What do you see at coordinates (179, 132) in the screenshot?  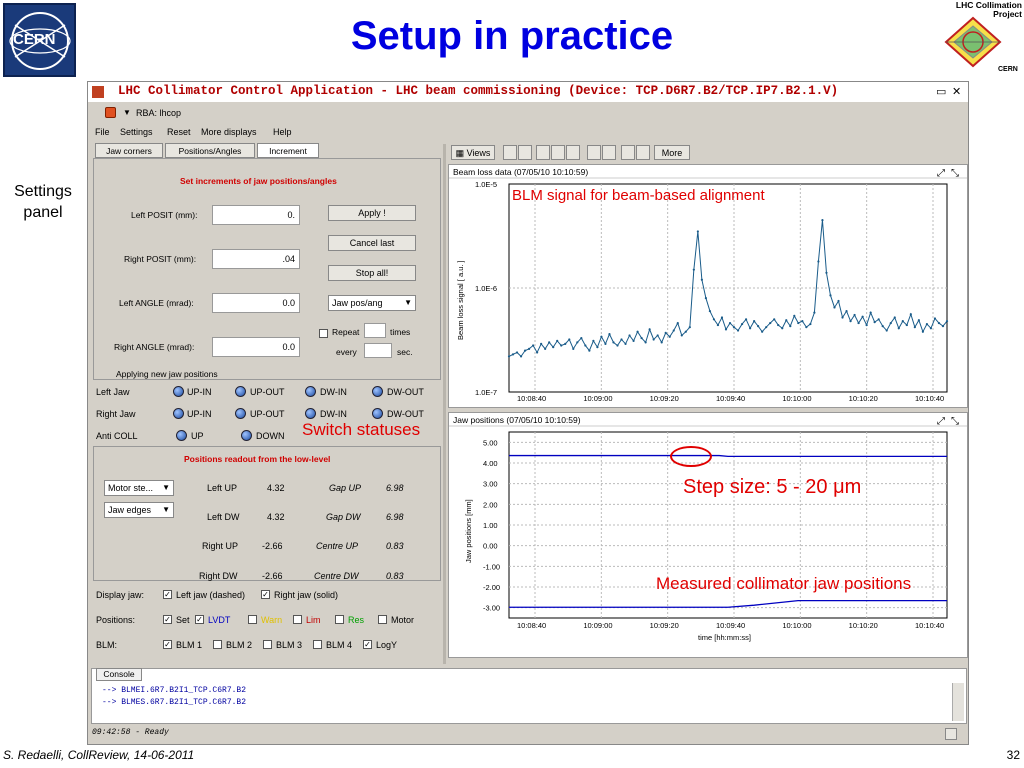 I see `menu-reset: Reset` at bounding box center [179, 132].